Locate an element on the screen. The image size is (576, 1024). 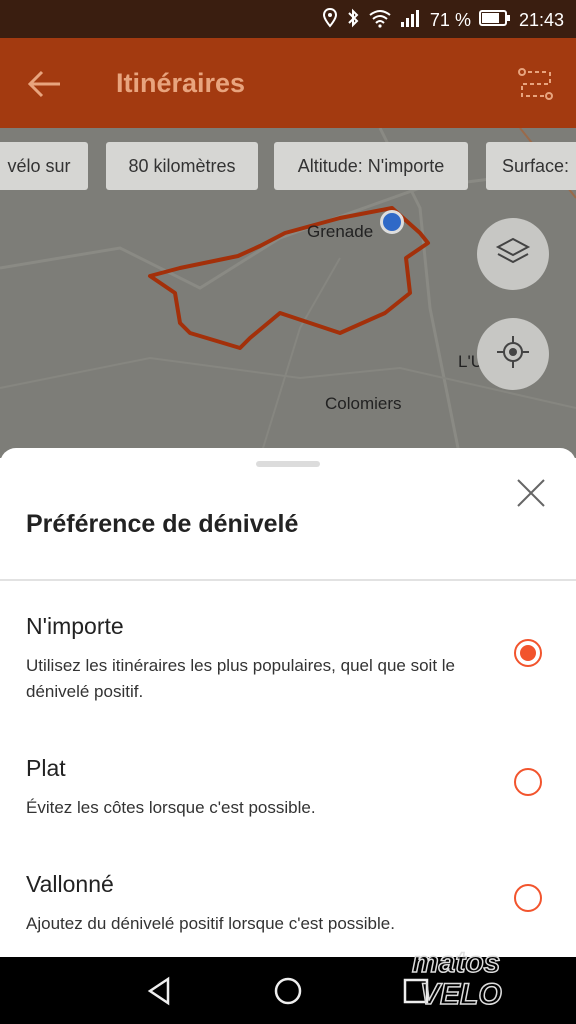
close-button is located at coordinates (531, 493).